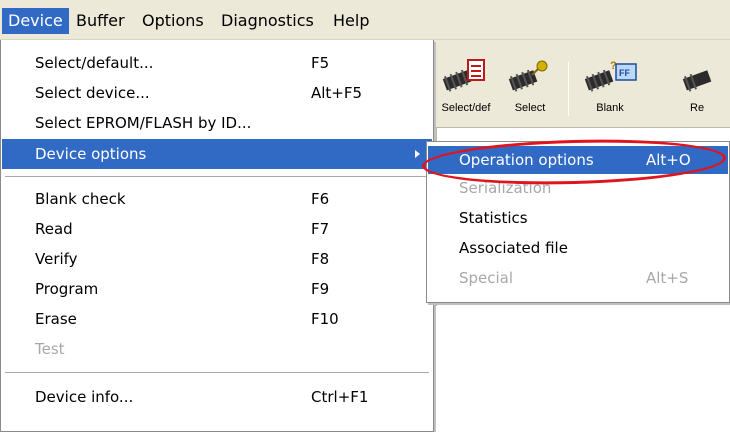 Image resolution: width=730 pixels, height=432 pixels. Describe the element at coordinates (466, 108) in the screenshot. I see `toolbar-select-default-label: Select/def` at that location.